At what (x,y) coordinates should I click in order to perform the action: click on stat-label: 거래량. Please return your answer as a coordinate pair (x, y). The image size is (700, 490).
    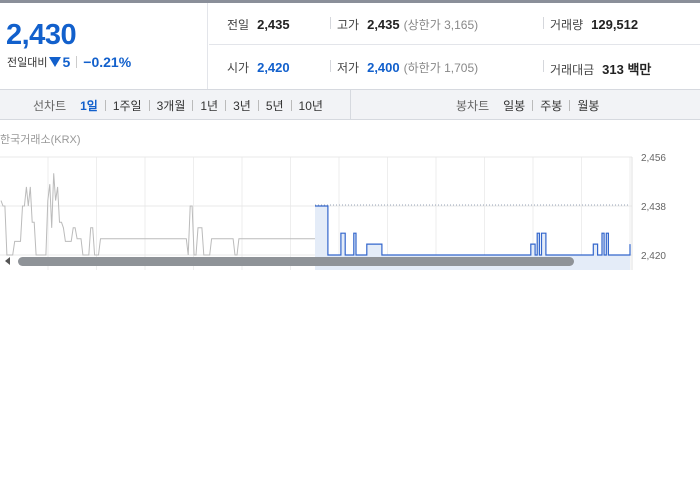
    Looking at the image, I should click on (567, 25).